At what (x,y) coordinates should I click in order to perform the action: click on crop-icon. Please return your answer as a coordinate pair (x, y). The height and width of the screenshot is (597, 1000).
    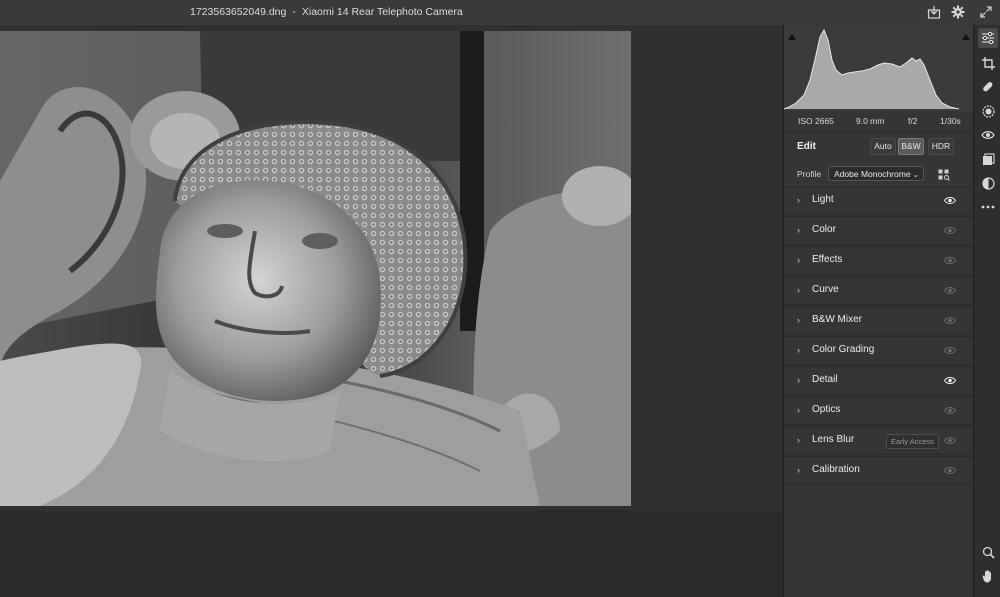
    Looking at the image, I should click on (988, 63).